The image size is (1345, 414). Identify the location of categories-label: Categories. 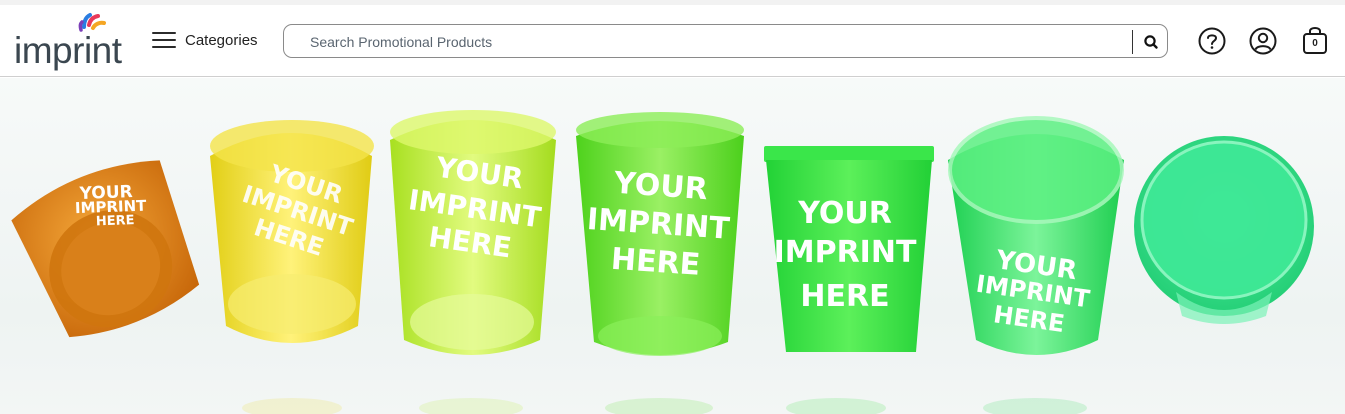
(221, 40).